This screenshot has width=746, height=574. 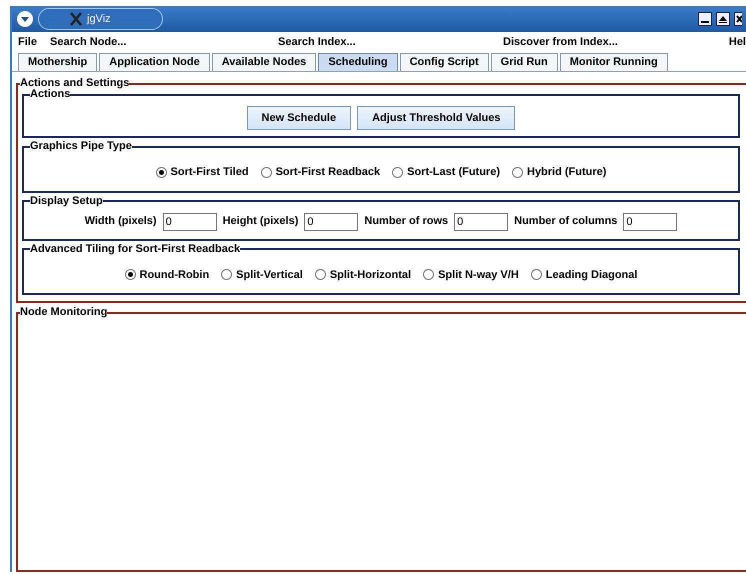 What do you see at coordinates (64, 312) in the screenshot?
I see `group-title: Node Monitoring` at bounding box center [64, 312].